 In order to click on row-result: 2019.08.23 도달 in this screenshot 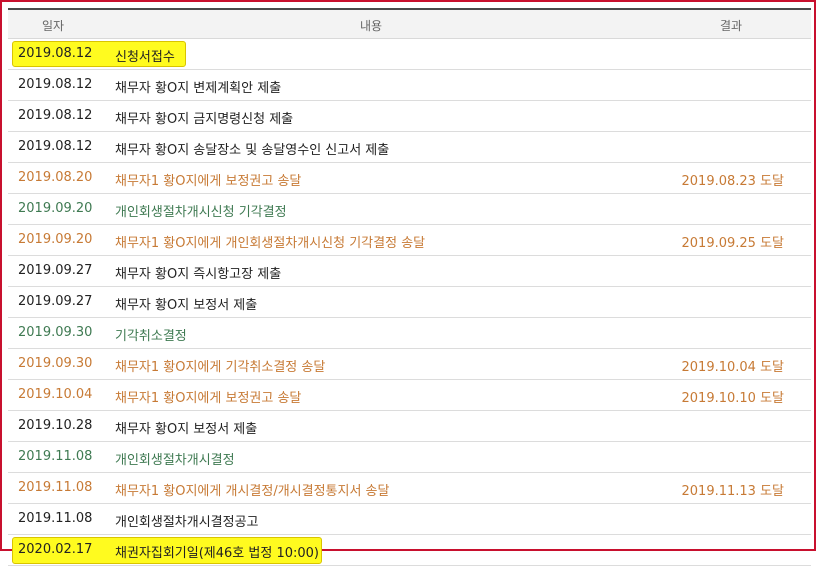, I will do `click(733, 181)`.